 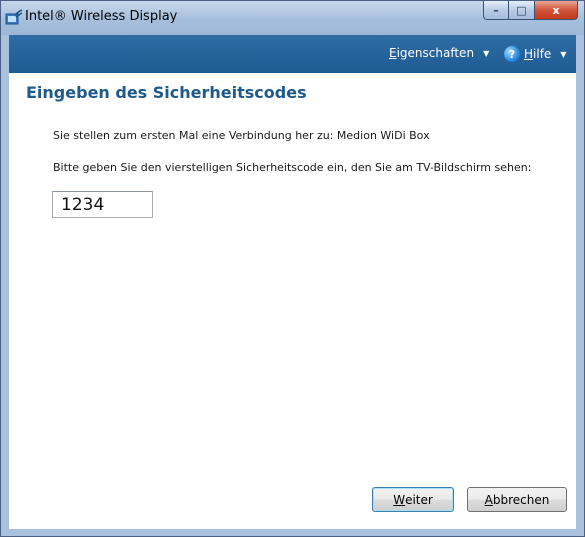 What do you see at coordinates (432, 53) in the screenshot?
I see `properties-label: Eigenschaften` at bounding box center [432, 53].